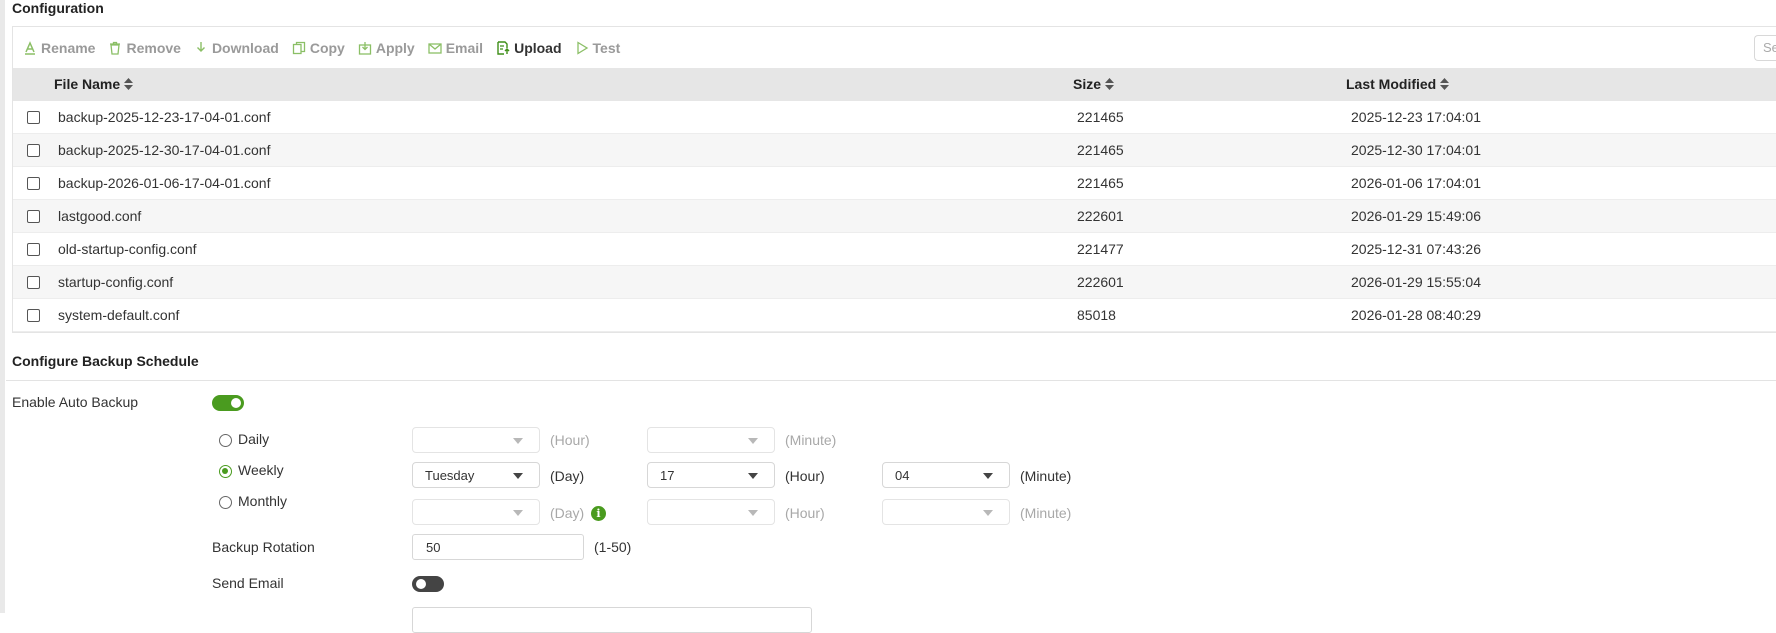  What do you see at coordinates (254, 439) in the screenshot?
I see `daily-label: Daily` at bounding box center [254, 439].